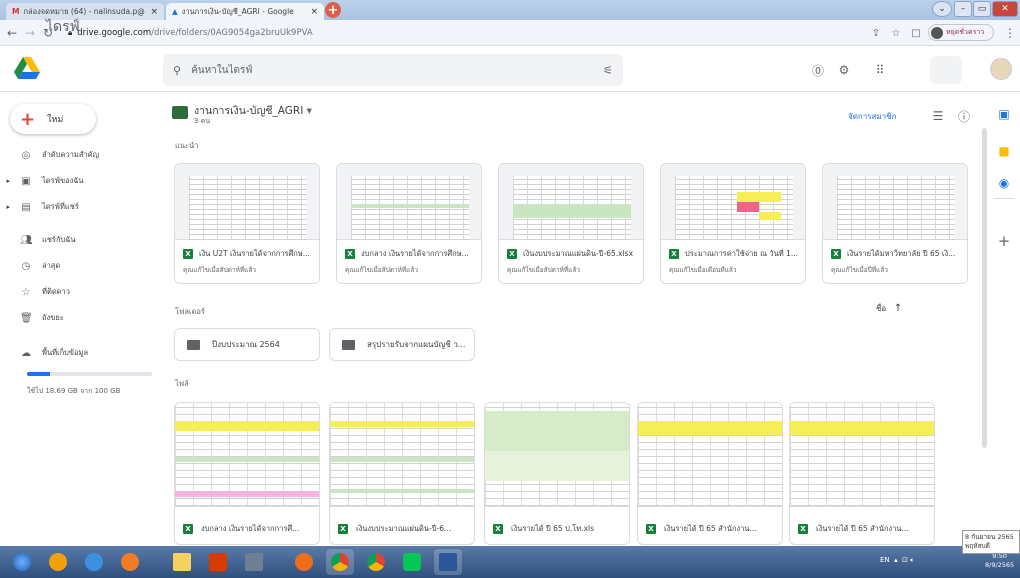  What do you see at coordinates (946, 70) in the screenshot?
I see `org-logo` at bounding box center [946, 70].